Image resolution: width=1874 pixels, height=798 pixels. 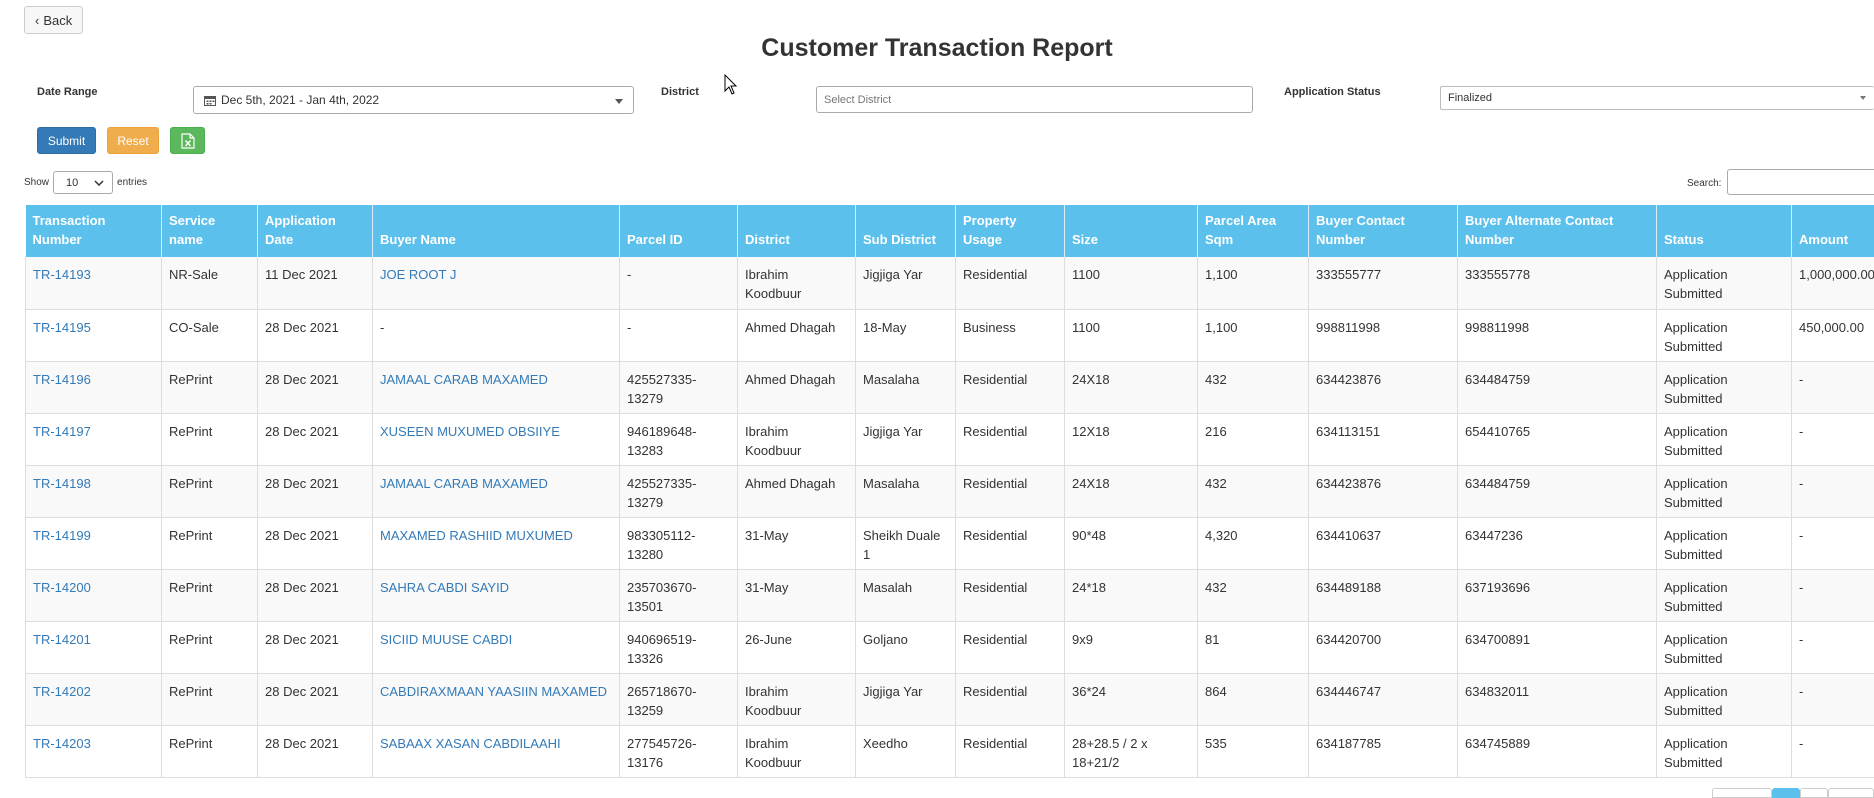 What do you see at coordinates (1010, 231) in the screenshot?
I see `column-header-property-usage: Property Usage` at bounding box center [1010, 231].